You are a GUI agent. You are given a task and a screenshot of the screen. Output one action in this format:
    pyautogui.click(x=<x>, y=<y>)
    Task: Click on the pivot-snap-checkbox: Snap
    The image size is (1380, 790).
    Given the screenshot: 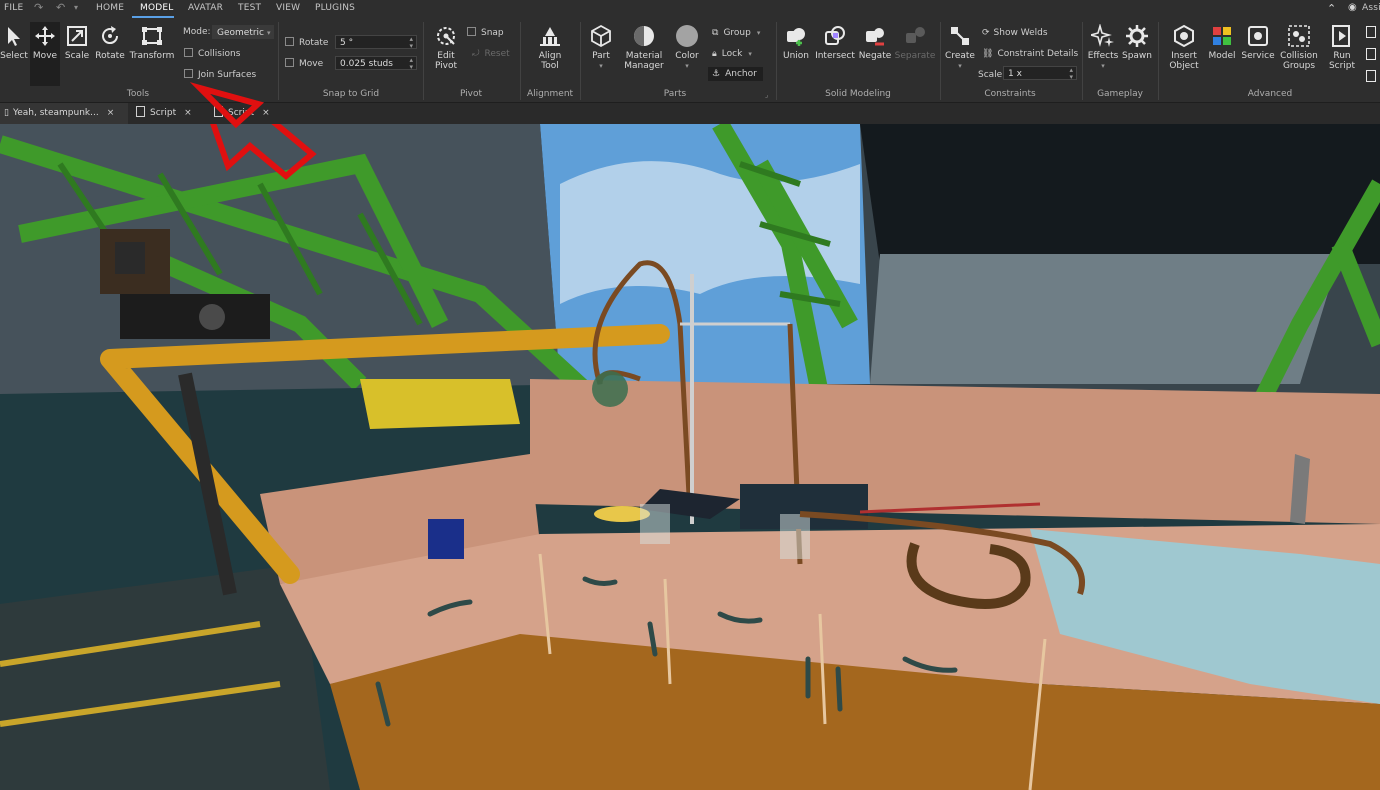 What is the action you would take?
    pyautogui.click(x=485, y=32)
    